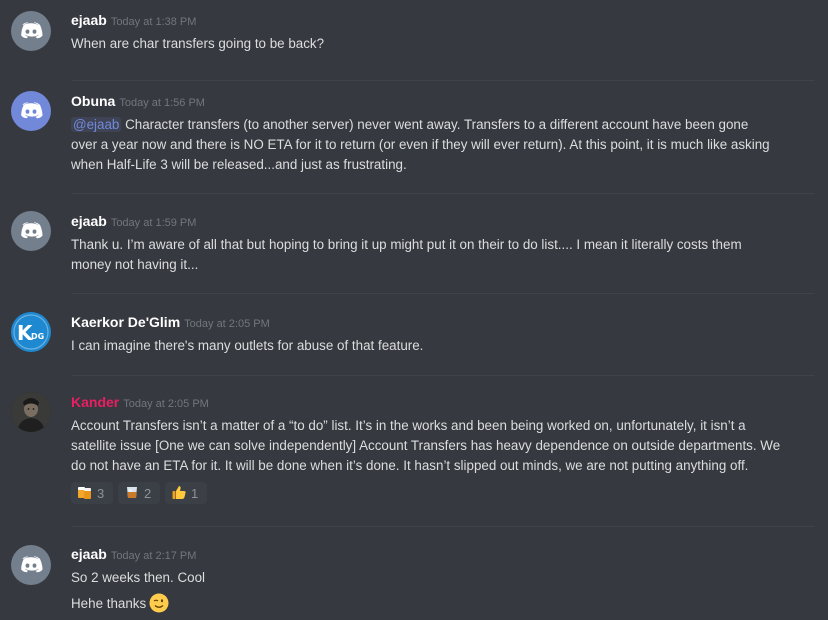 The height and width of the screenshot is (620, 828). I want to click on message-header: ejaab Today at 1:38 PM, so click(133, 21).